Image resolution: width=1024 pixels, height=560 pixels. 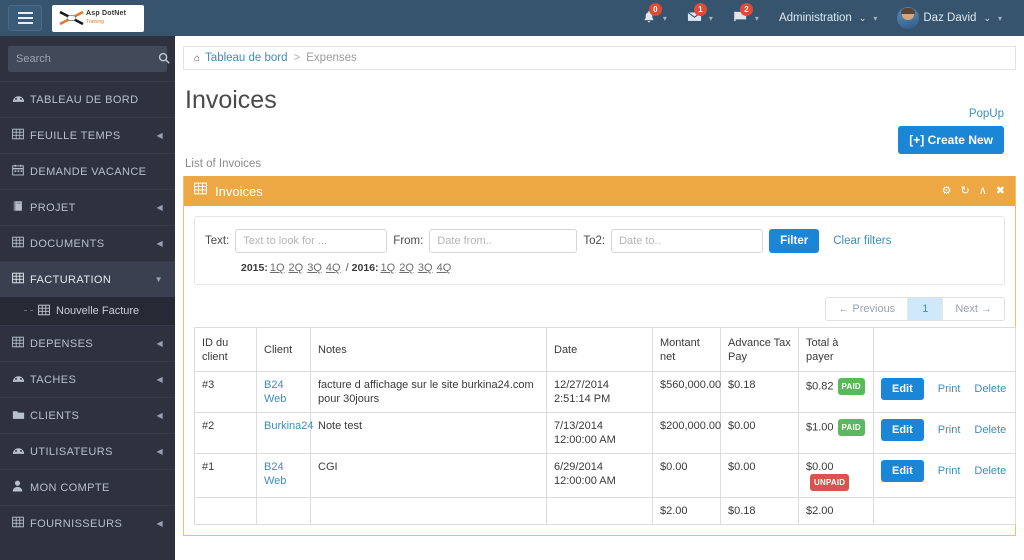 I want to click on date-to-input, so click(x=687, y=241).